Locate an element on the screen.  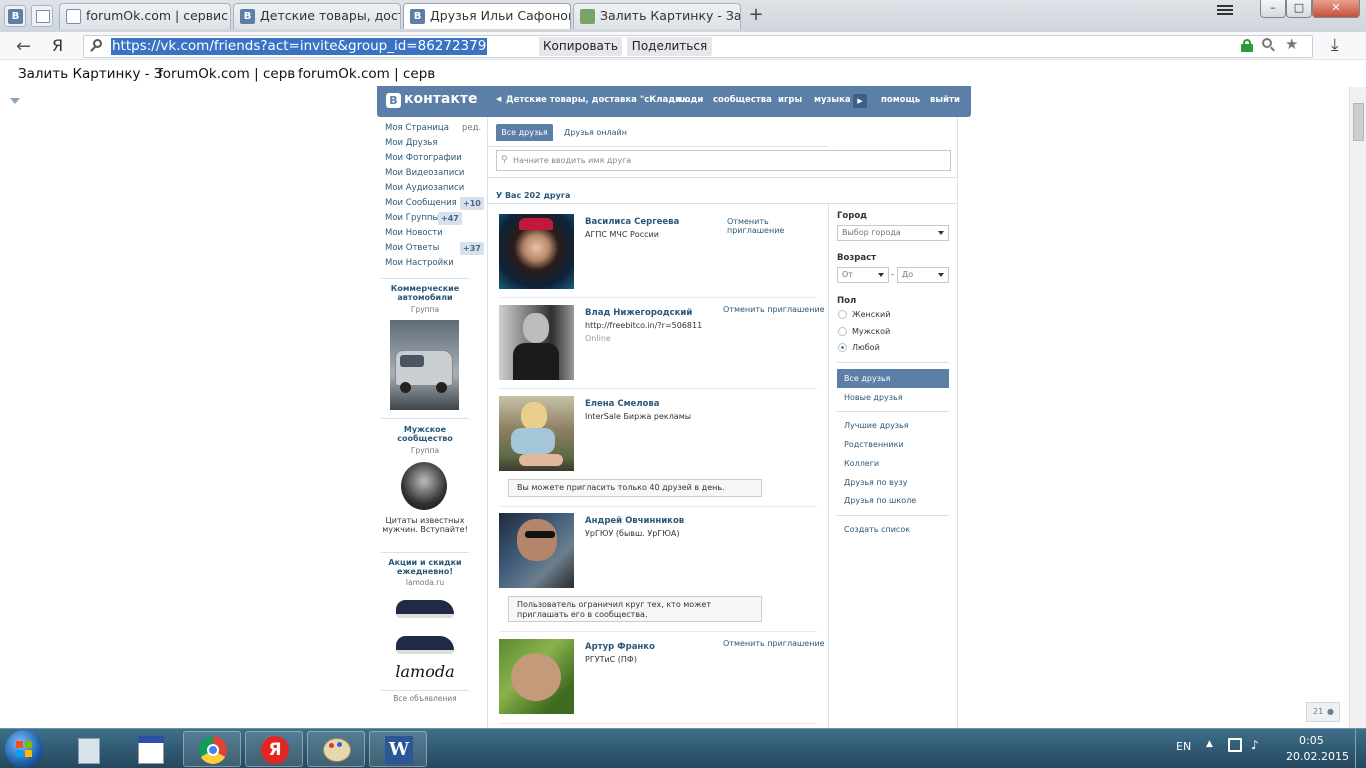
vk-logo-text: контакте is located at coordinates (440, 99).